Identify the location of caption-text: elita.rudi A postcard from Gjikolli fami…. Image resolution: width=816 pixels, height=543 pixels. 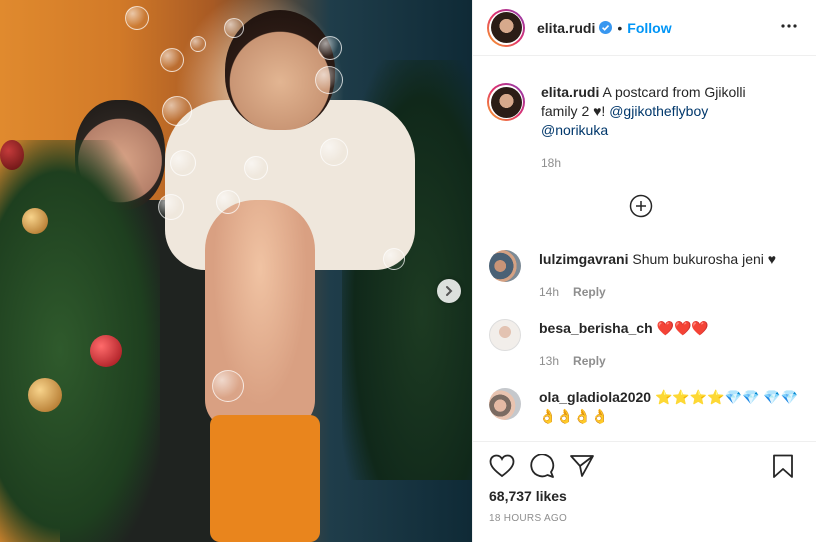
(661, 128).